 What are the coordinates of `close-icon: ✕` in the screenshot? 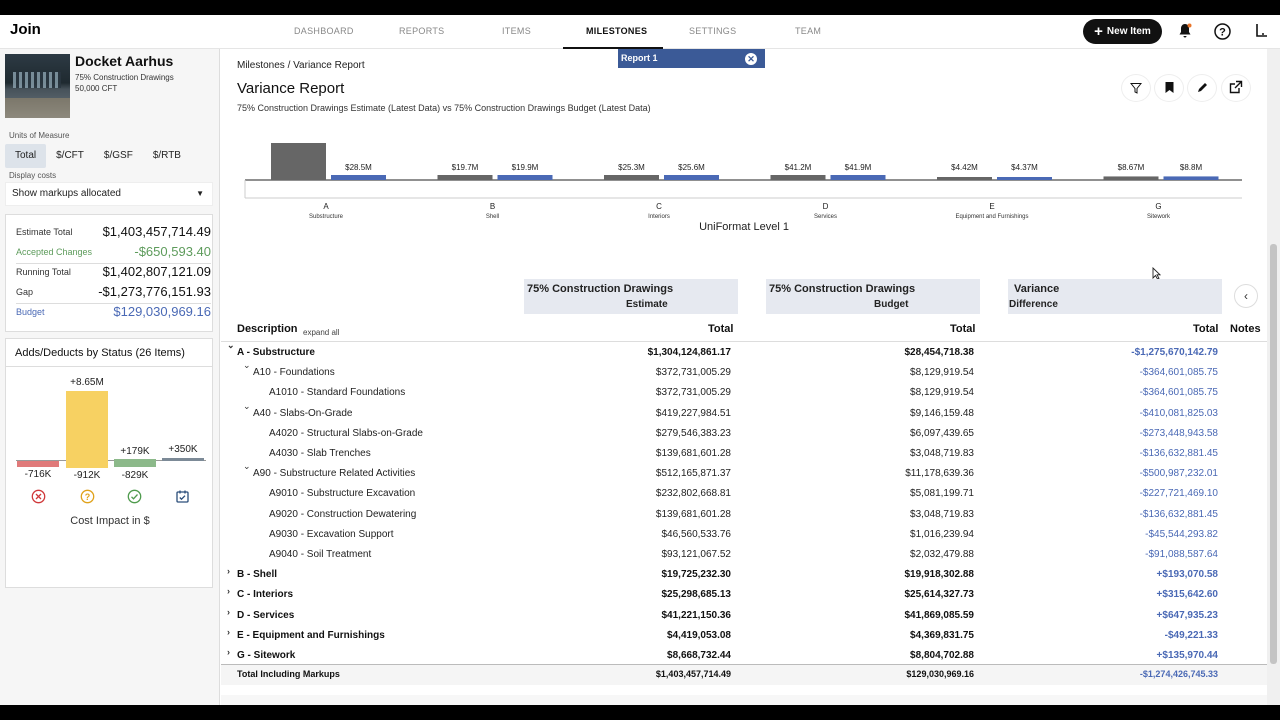 It's located at (751, 59).